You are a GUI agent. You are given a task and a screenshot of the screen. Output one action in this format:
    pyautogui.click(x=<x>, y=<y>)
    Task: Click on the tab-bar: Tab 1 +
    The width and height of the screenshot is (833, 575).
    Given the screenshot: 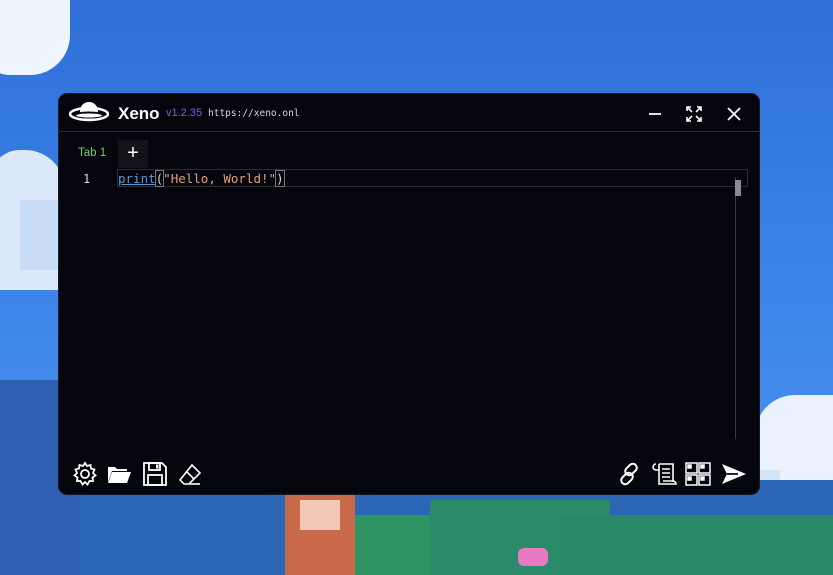 What is the action you would take?
    pyautogui.click(x=409, y=153)
    